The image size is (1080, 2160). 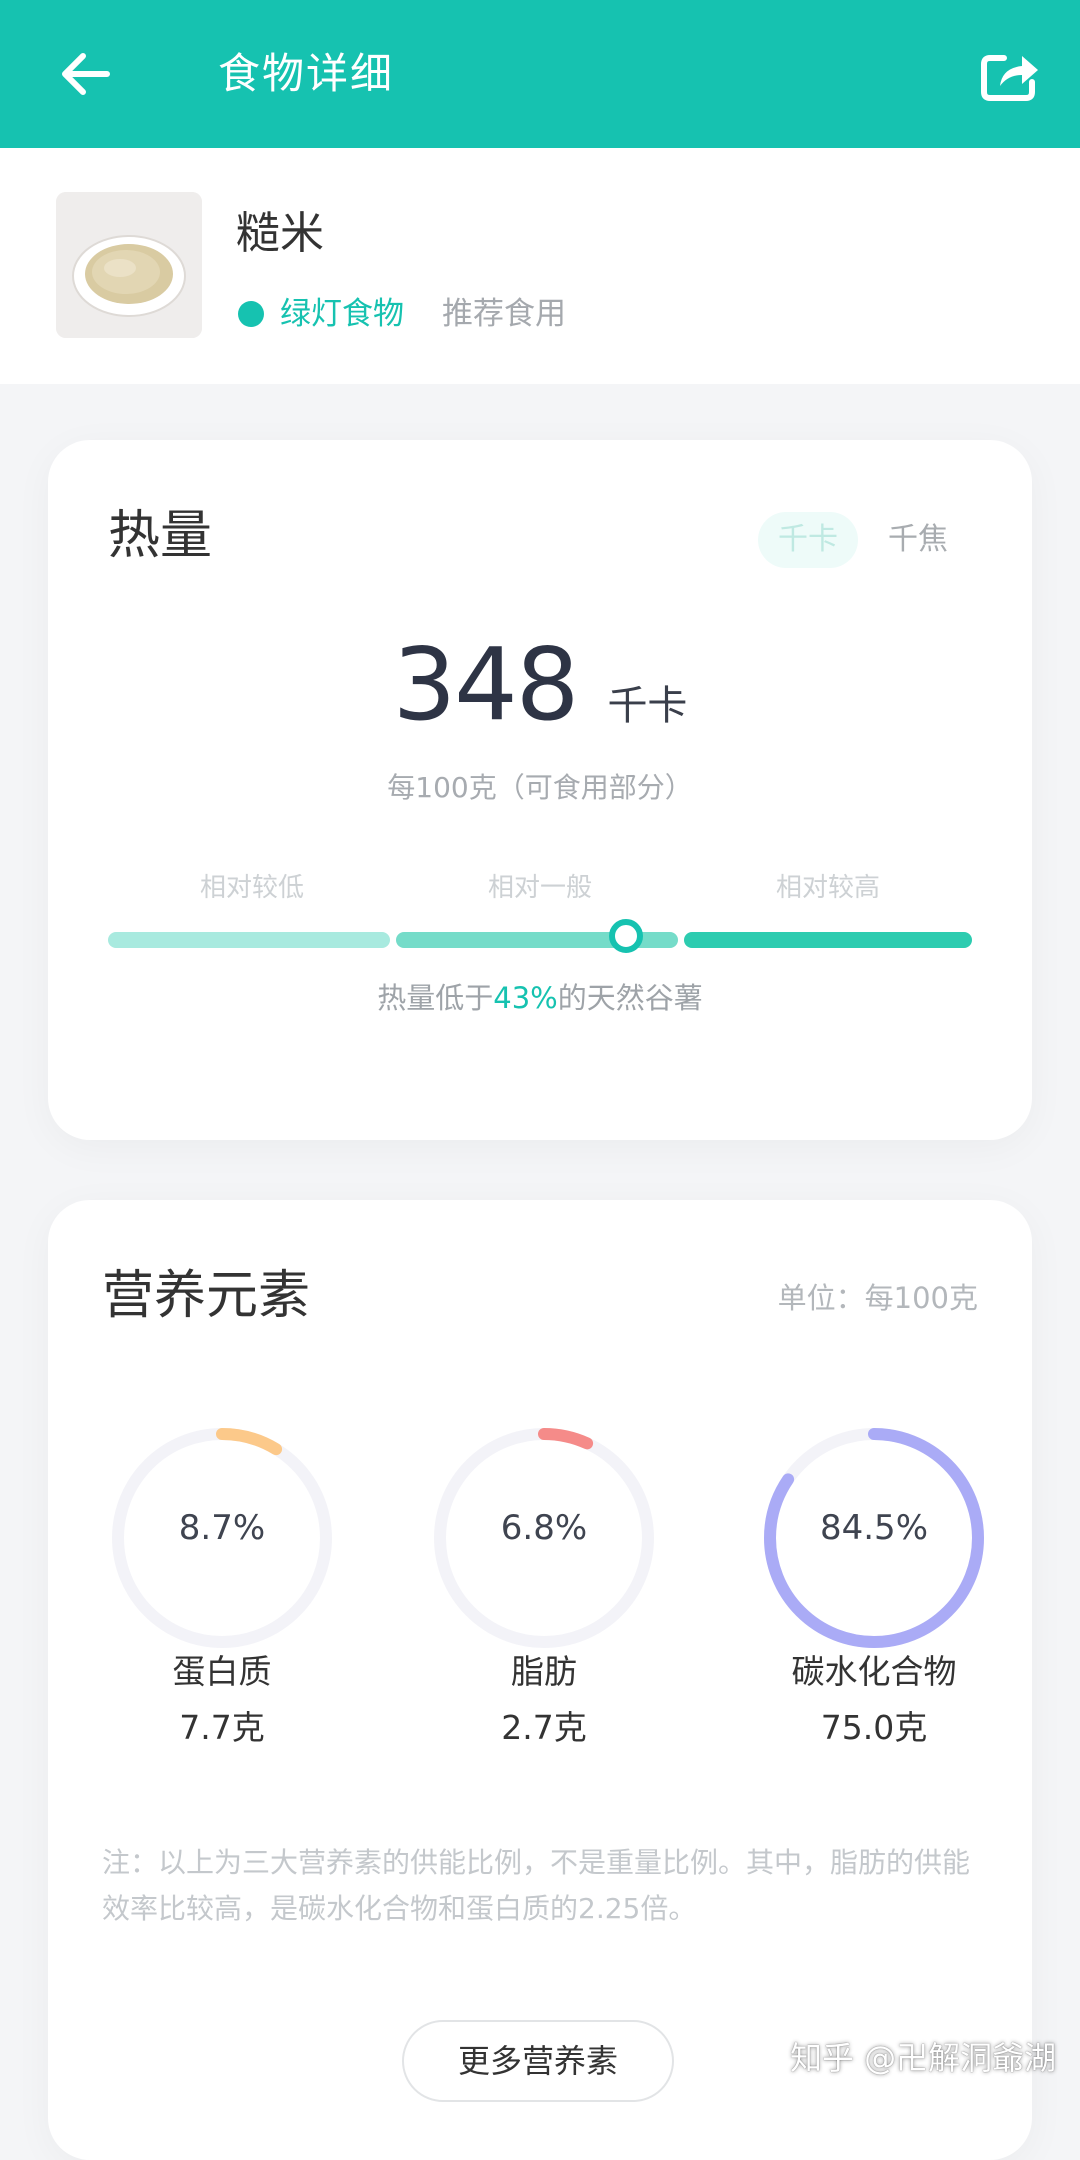 What do you see at coordinates (877, 1298) in the screenshot?
I see `nutrient-unit-note: 单位：每100克` at bounding box center [877, 1298].